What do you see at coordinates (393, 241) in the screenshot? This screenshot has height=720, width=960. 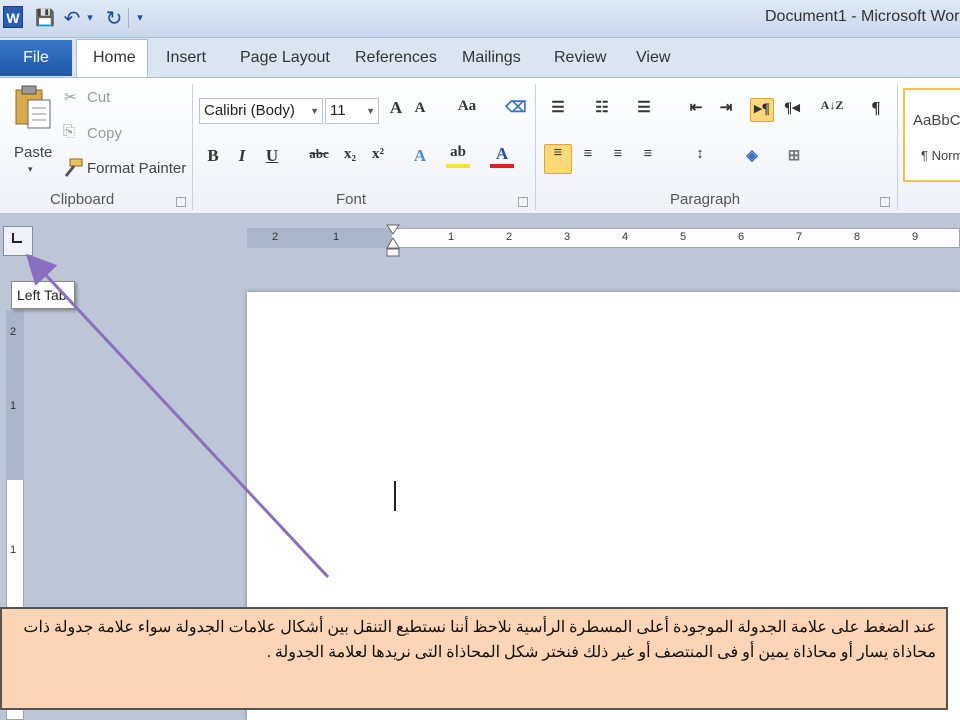 I see `indent-marker-icon` at bounding box center [393, 241].